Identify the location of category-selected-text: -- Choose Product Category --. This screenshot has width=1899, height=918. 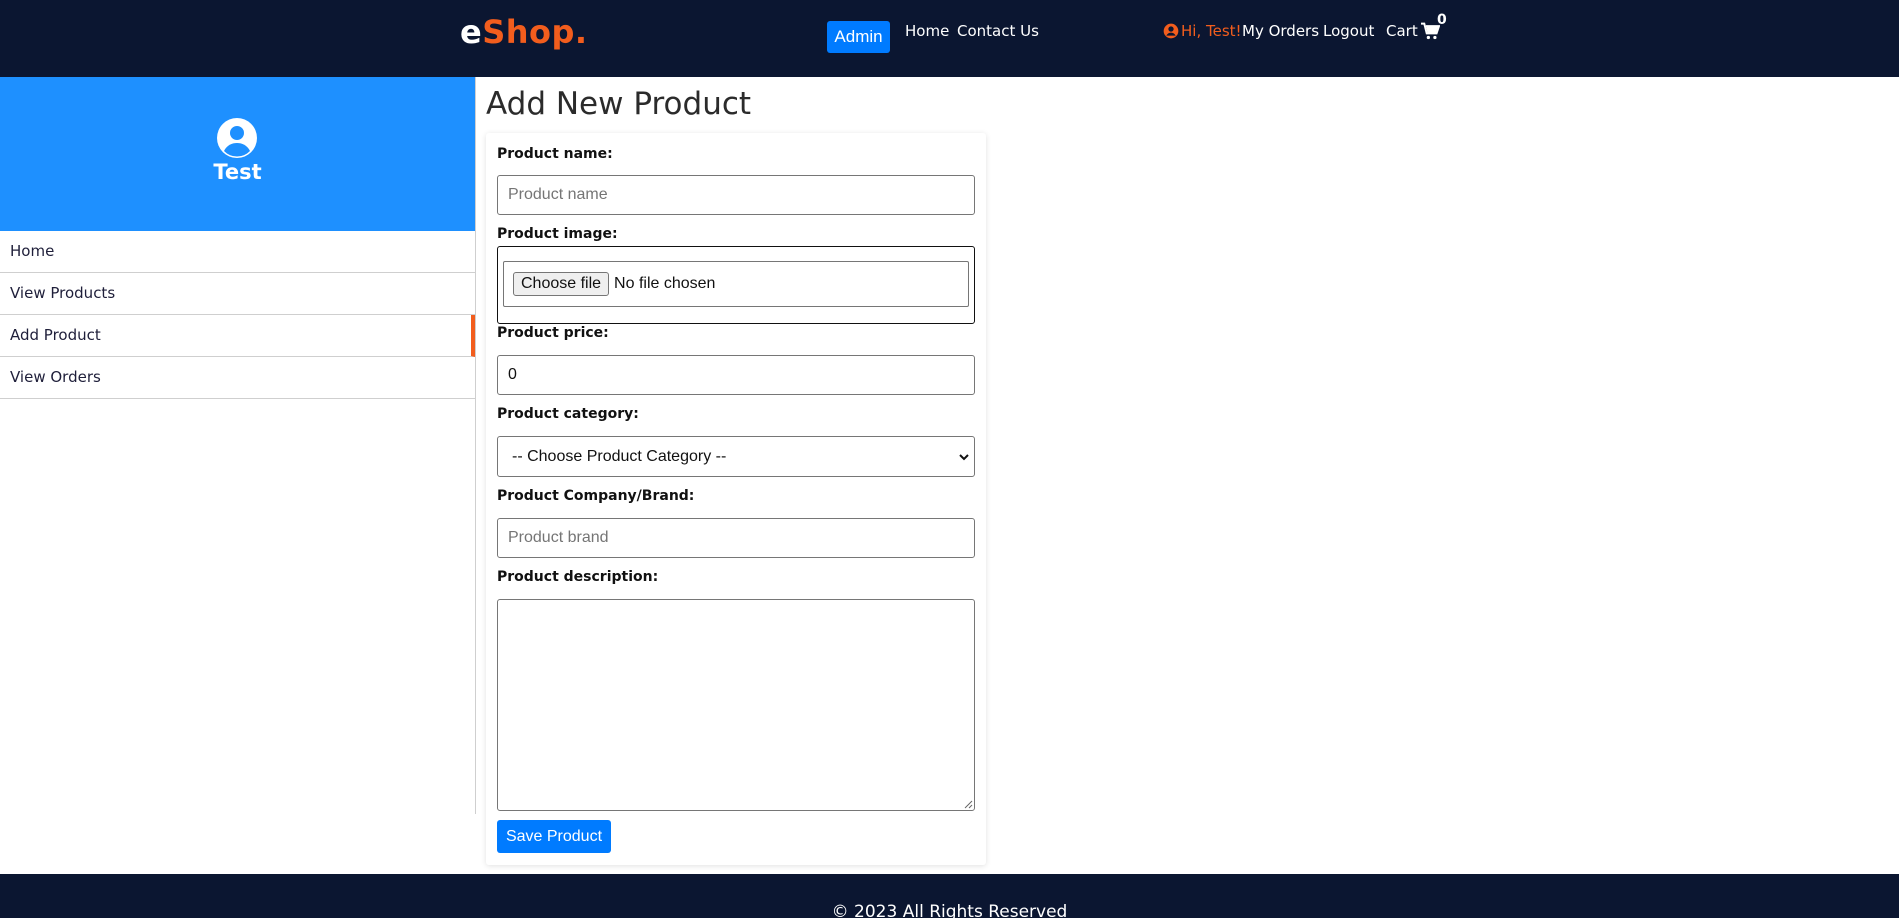
(619, 456).